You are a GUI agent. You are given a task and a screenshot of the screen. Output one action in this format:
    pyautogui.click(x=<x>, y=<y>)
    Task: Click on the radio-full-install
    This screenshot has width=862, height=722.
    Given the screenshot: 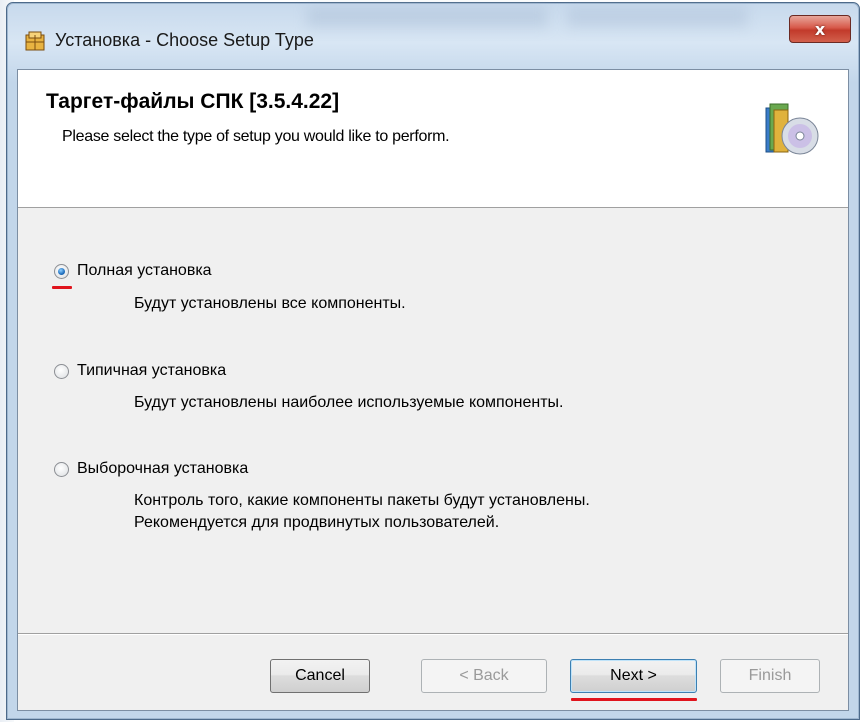 What is the action you would take?
    pyautogui.click(x=61, y=271)
    